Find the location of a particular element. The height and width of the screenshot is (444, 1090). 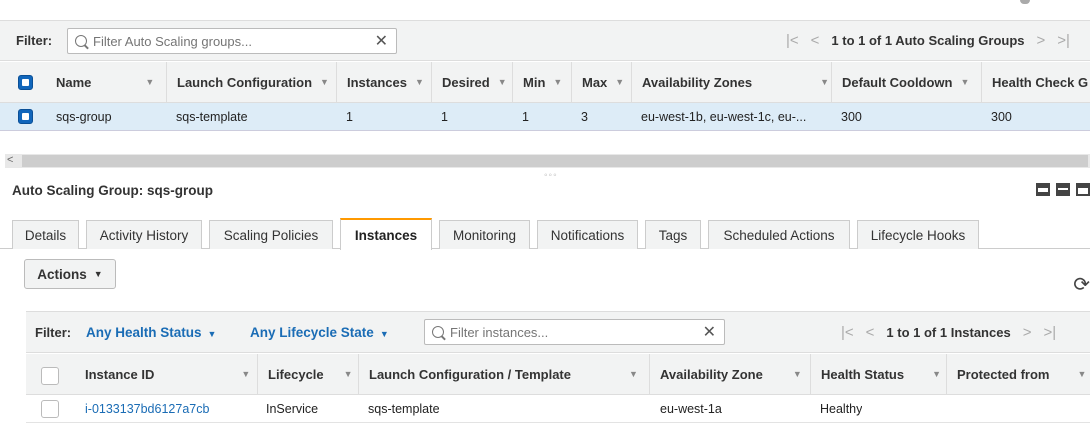

cell-health-check: 300 is located at coordinates (1001, 116).